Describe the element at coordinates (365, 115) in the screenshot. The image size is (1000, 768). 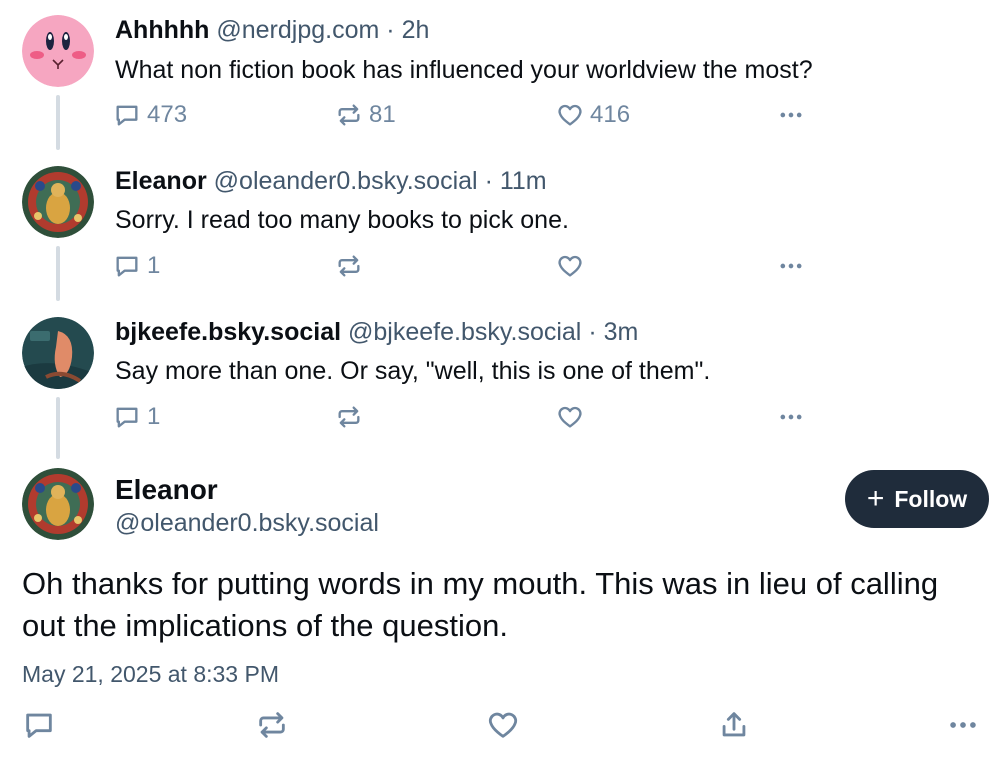
I see `repost-button: 81` at that location.